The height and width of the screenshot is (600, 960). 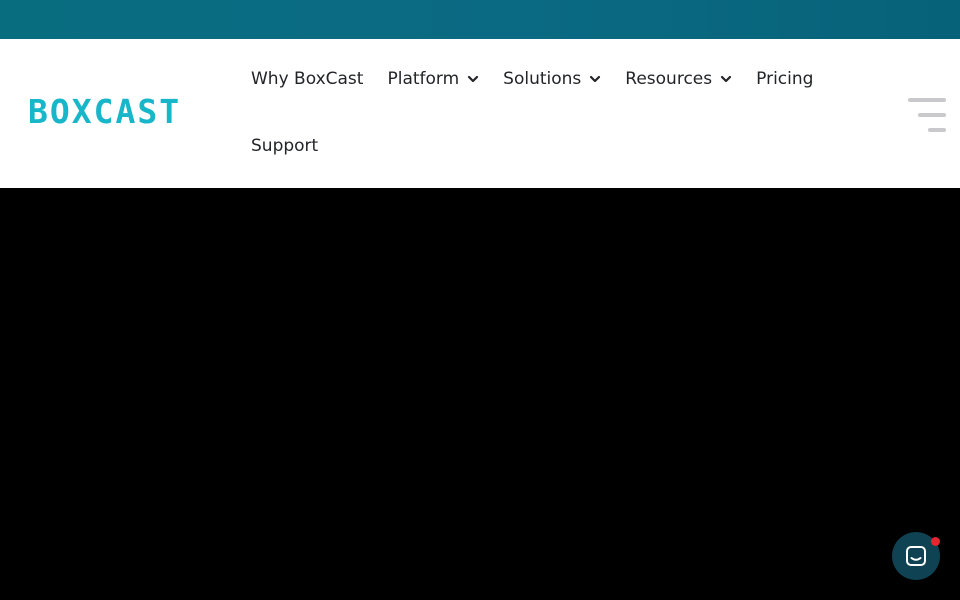 What do you see at coordinates (916, 556) in the screenshot?
I see `chat-bubble-icon` at bounding box center [916, 556].